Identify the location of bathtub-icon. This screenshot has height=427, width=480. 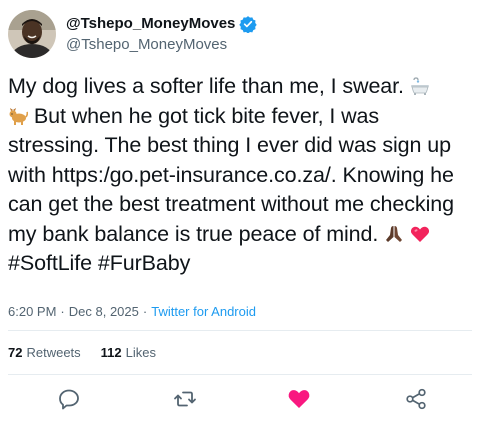
(420, 85).